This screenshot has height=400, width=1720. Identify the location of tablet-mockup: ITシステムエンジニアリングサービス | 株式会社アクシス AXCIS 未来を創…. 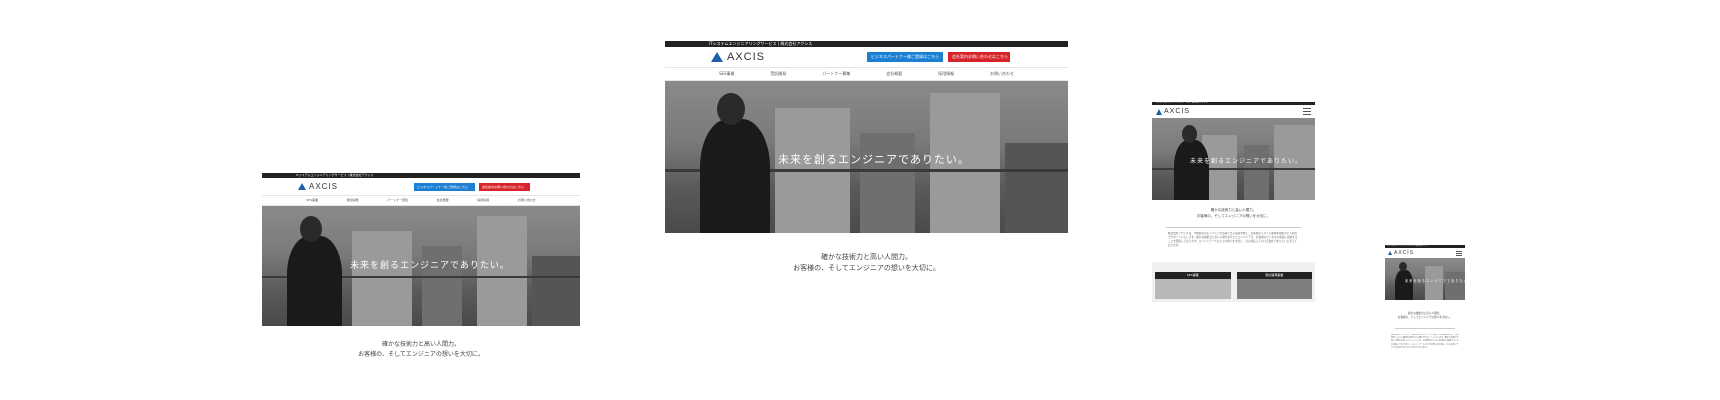
(1233, 202).